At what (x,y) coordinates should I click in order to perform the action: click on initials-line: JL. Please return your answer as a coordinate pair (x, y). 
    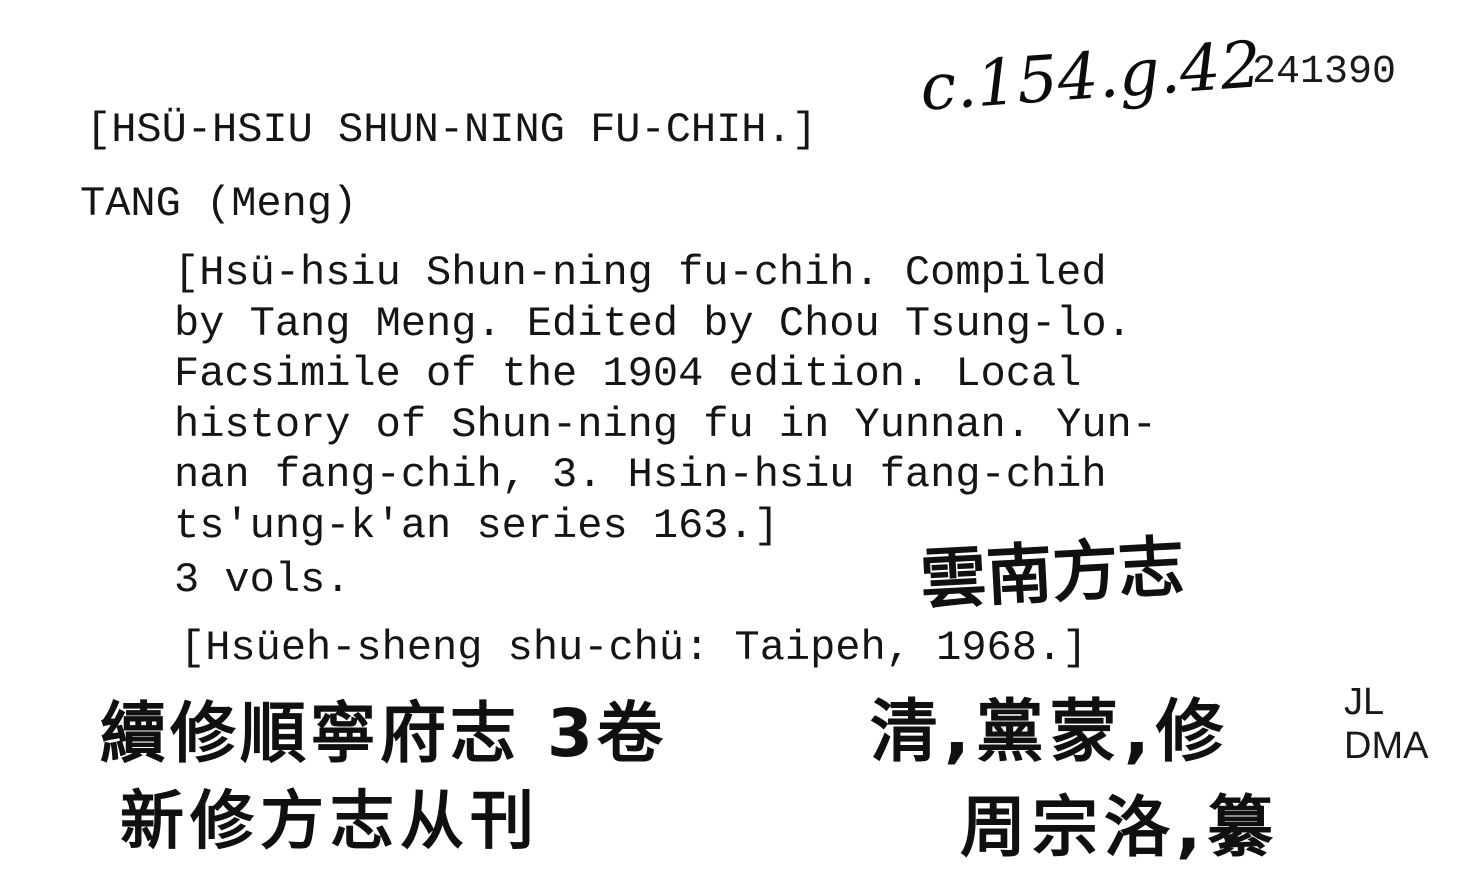
    Looking at the image, I should click on (1364, 702).